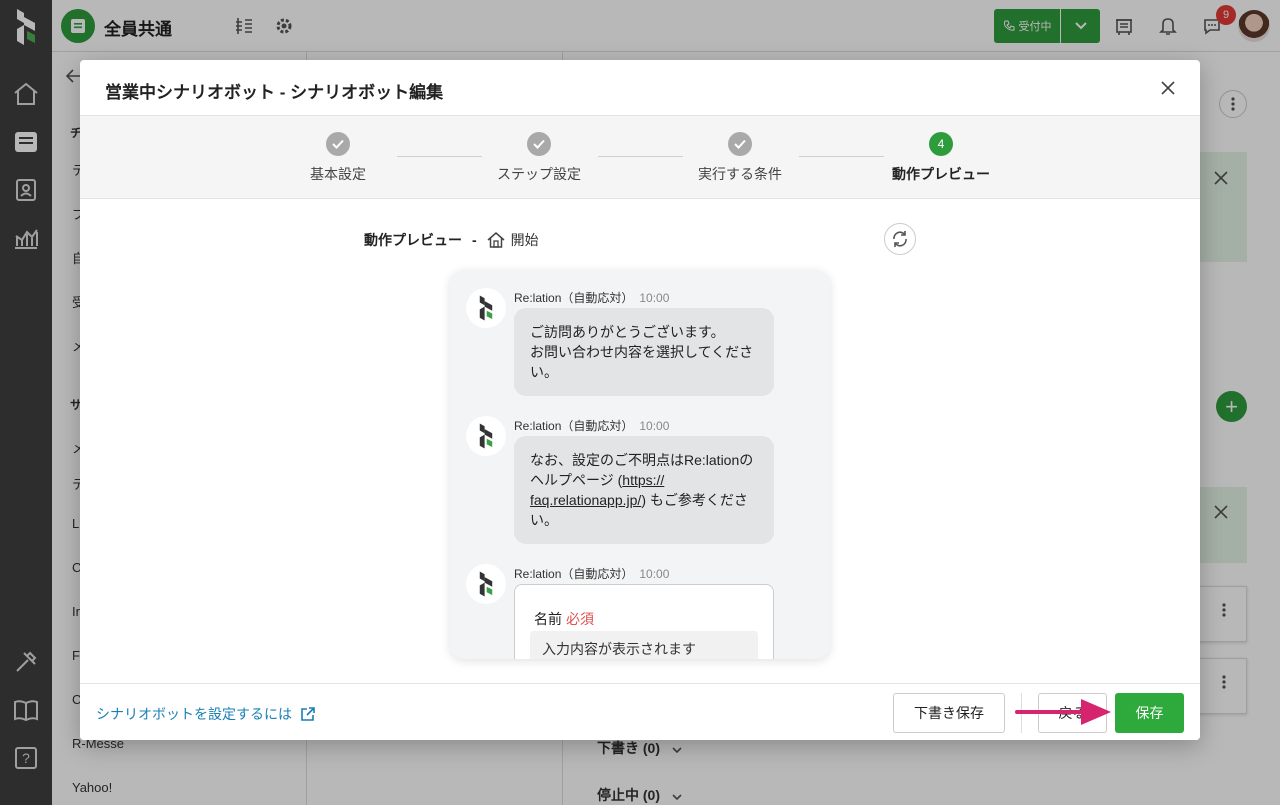 The image size is (1280, 805). Describe the element at coordinates (941, 174) in the screenshot. I see `step-label: 動作プレビュー` at that location.